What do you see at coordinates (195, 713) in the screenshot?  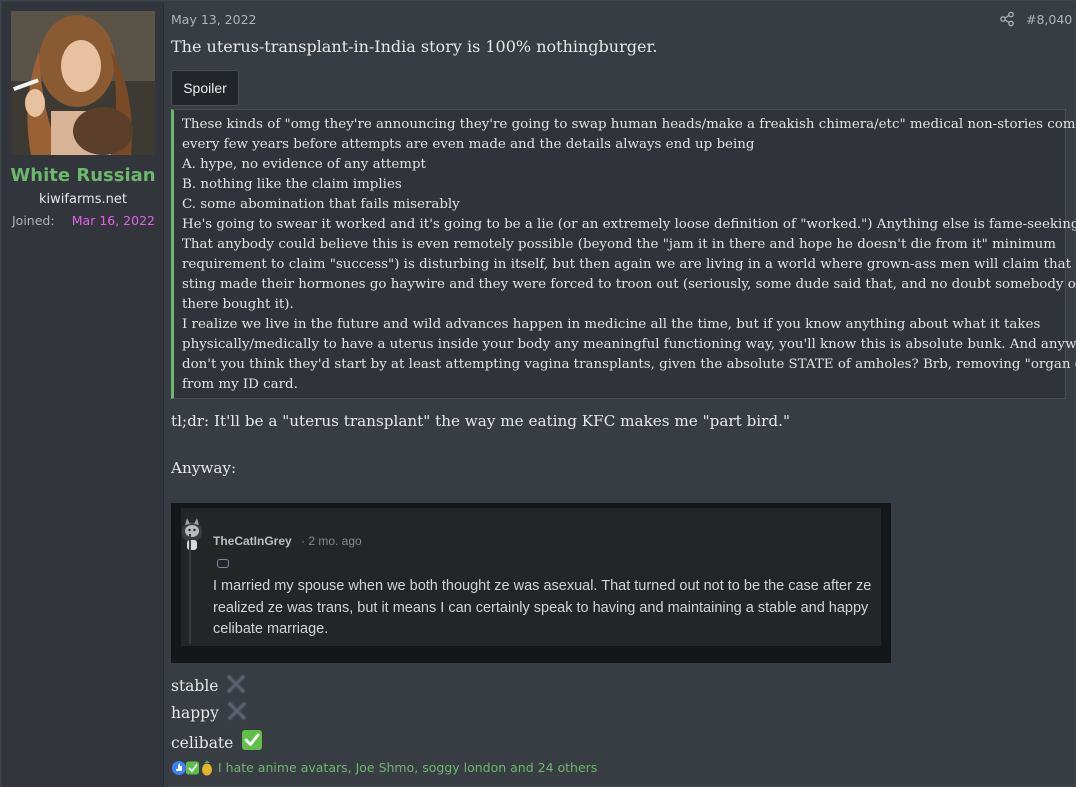 I see `status-word: happy` at bounding box center [195, 713].